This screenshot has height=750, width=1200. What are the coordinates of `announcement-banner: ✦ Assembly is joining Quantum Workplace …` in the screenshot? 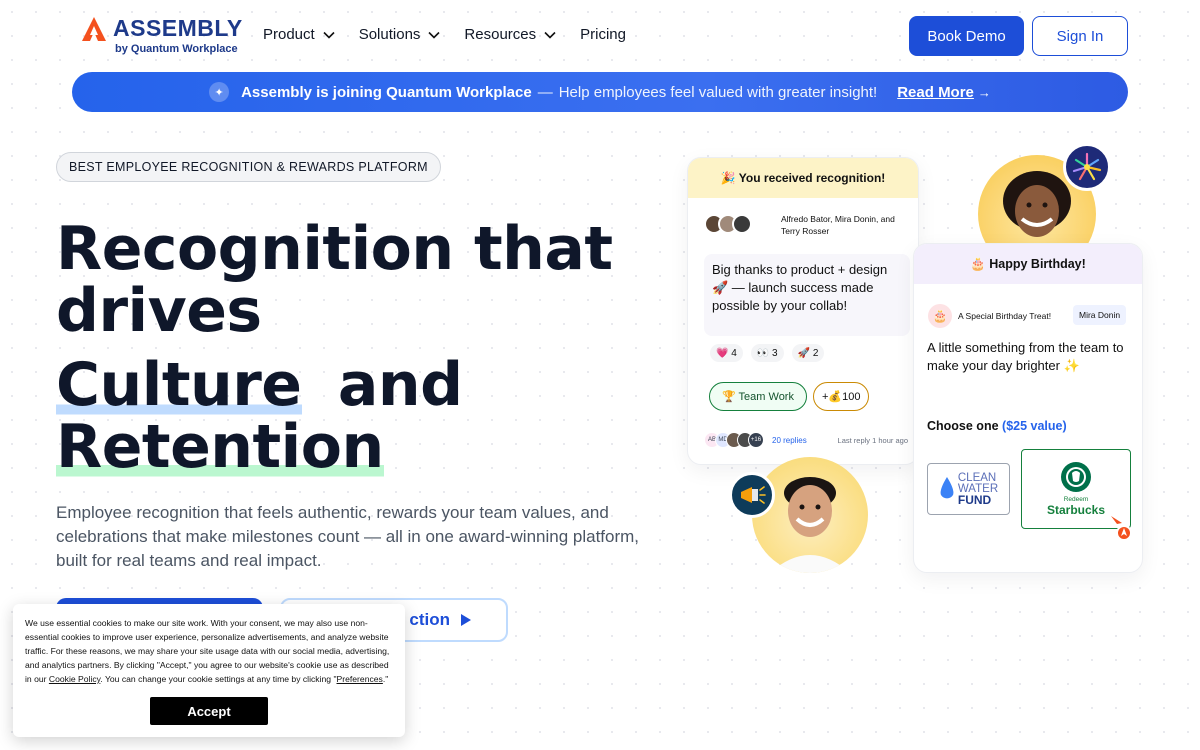 It's located at (600, 92).